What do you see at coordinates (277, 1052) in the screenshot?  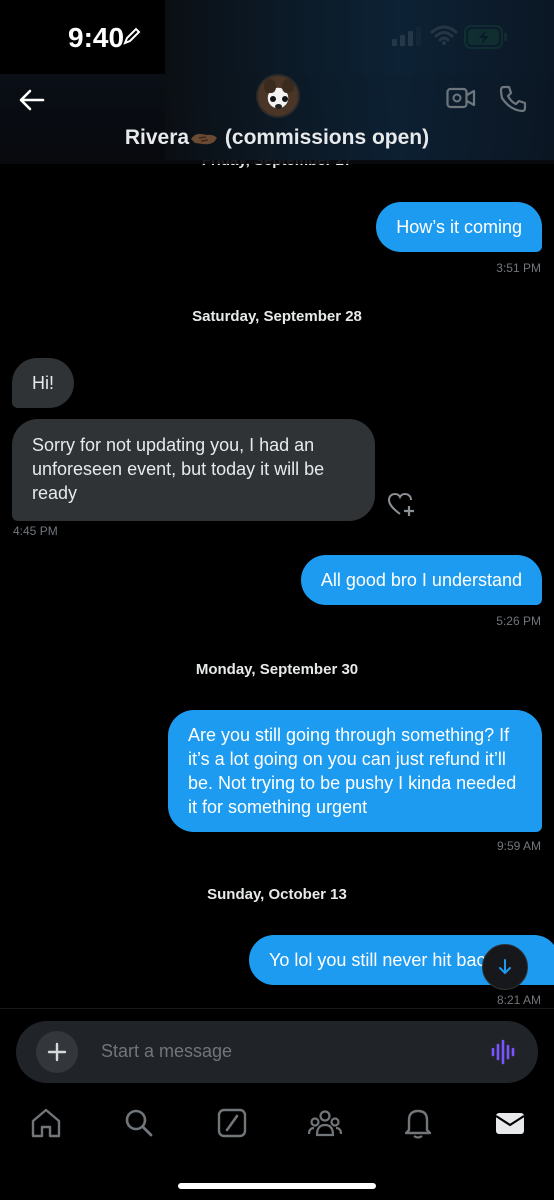 I see `message-composer: Start a message` at bounding box center [277, 1052].